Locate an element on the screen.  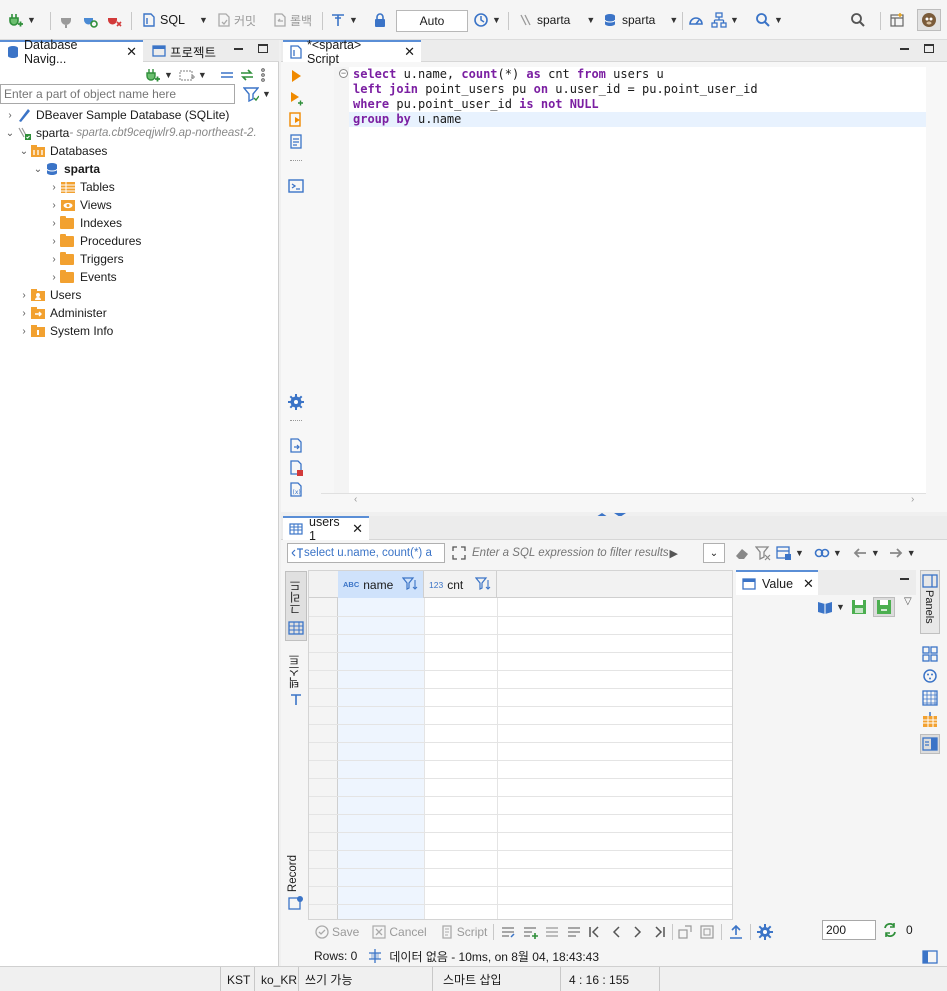
object-filter-input is located at coordinates (117, 94).